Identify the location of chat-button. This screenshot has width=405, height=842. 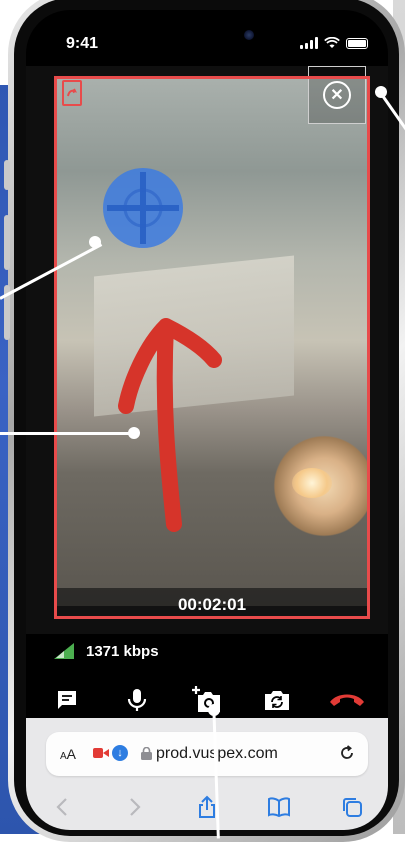
(67, 700).